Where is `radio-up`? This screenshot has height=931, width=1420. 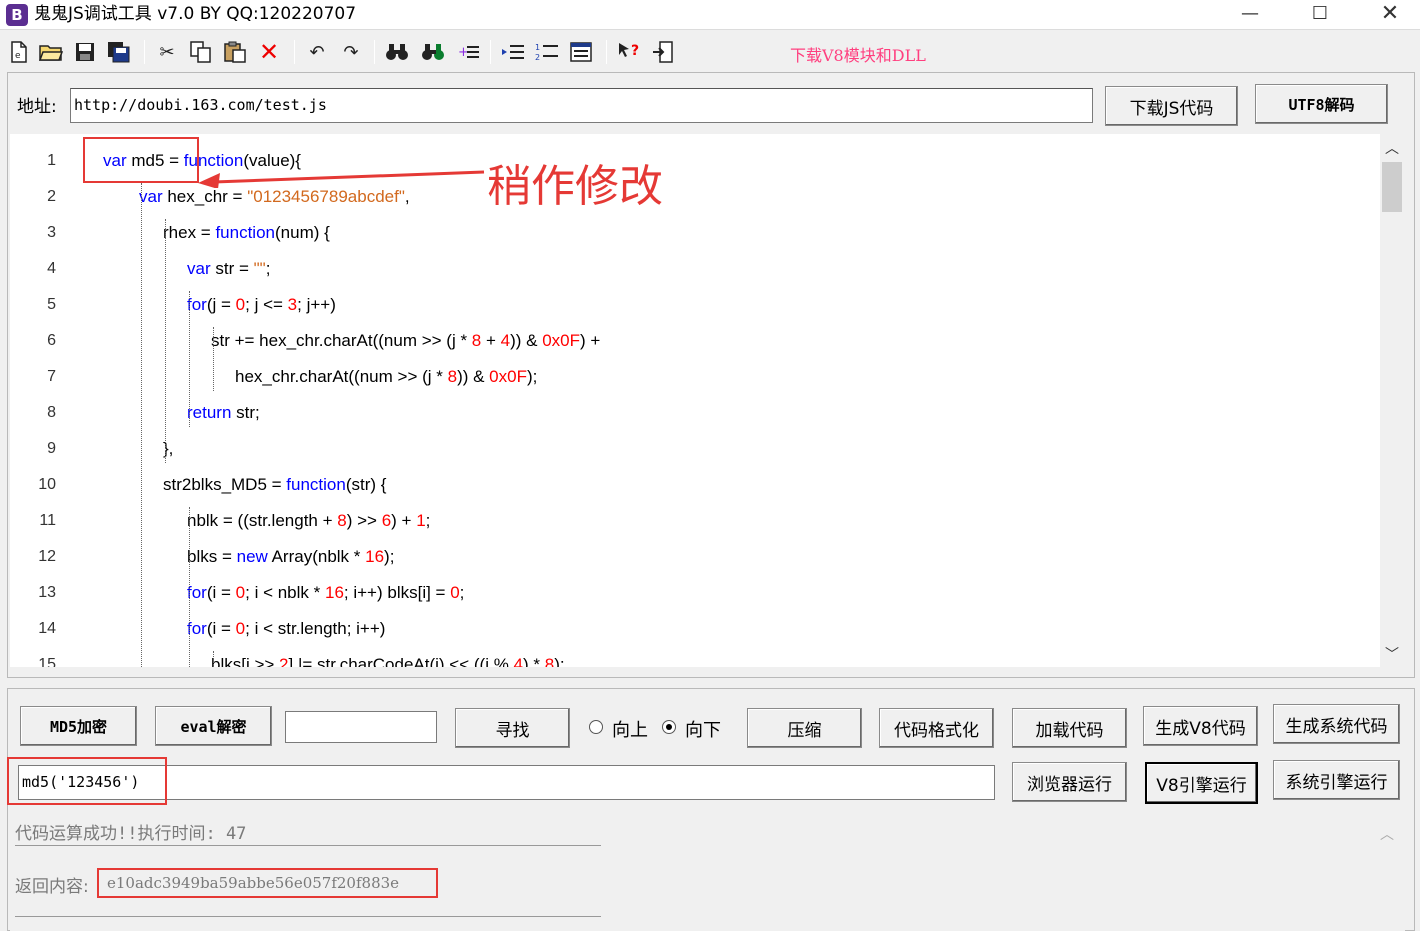 radio-up is located at coordinates (596, 727).